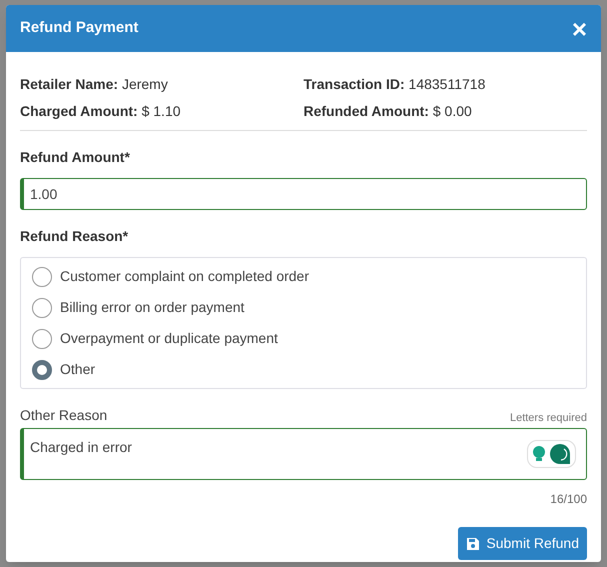  Describe the element at coordinates (473, 543) in the screenshot. I see `save-icon` at that location.